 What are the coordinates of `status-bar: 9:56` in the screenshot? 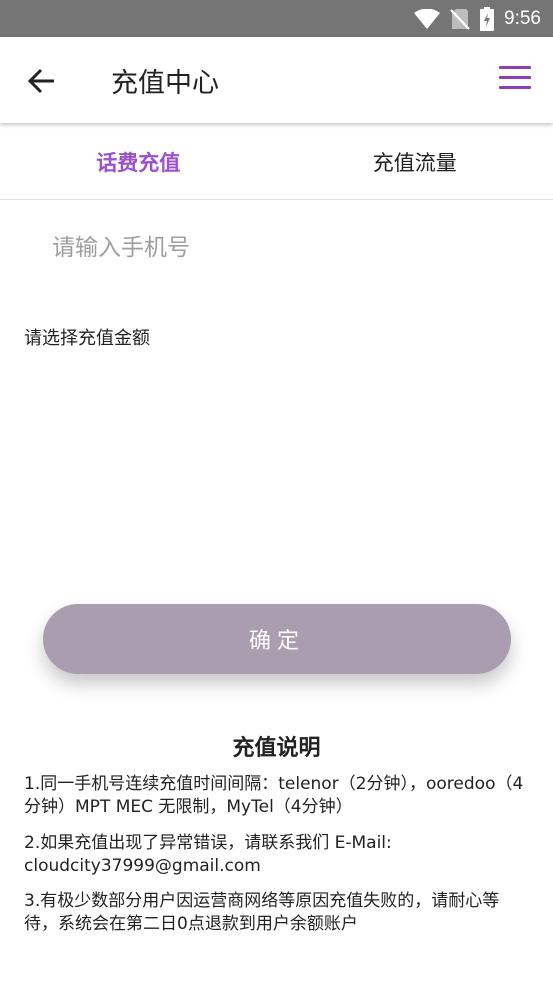 It's located at (276, 18).